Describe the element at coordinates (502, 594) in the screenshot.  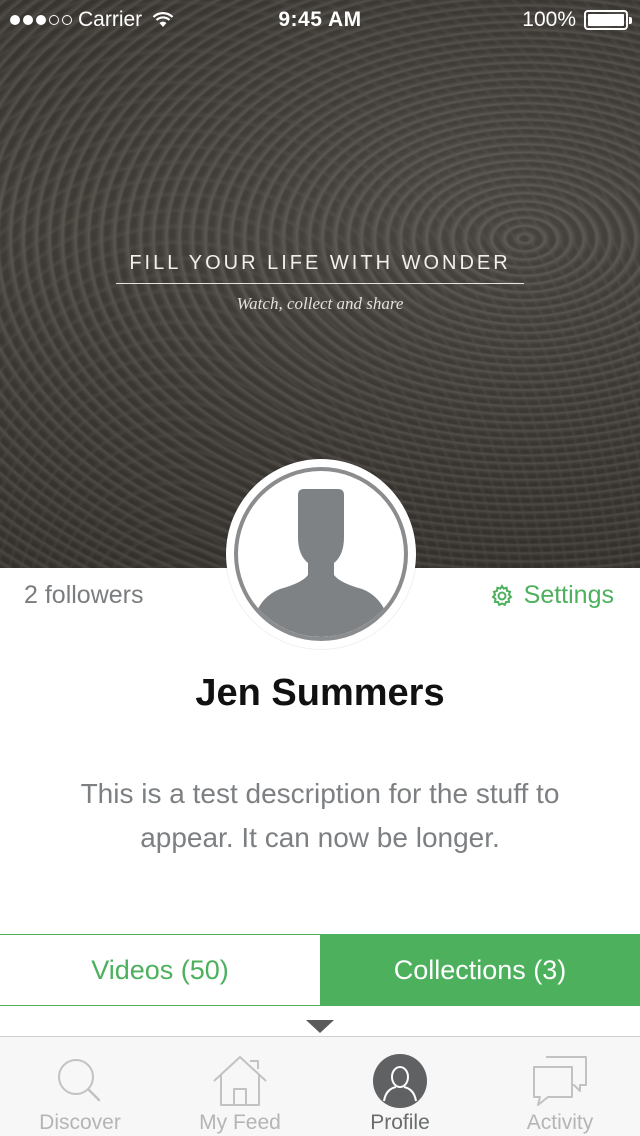
I see `gear-icon` at that location.